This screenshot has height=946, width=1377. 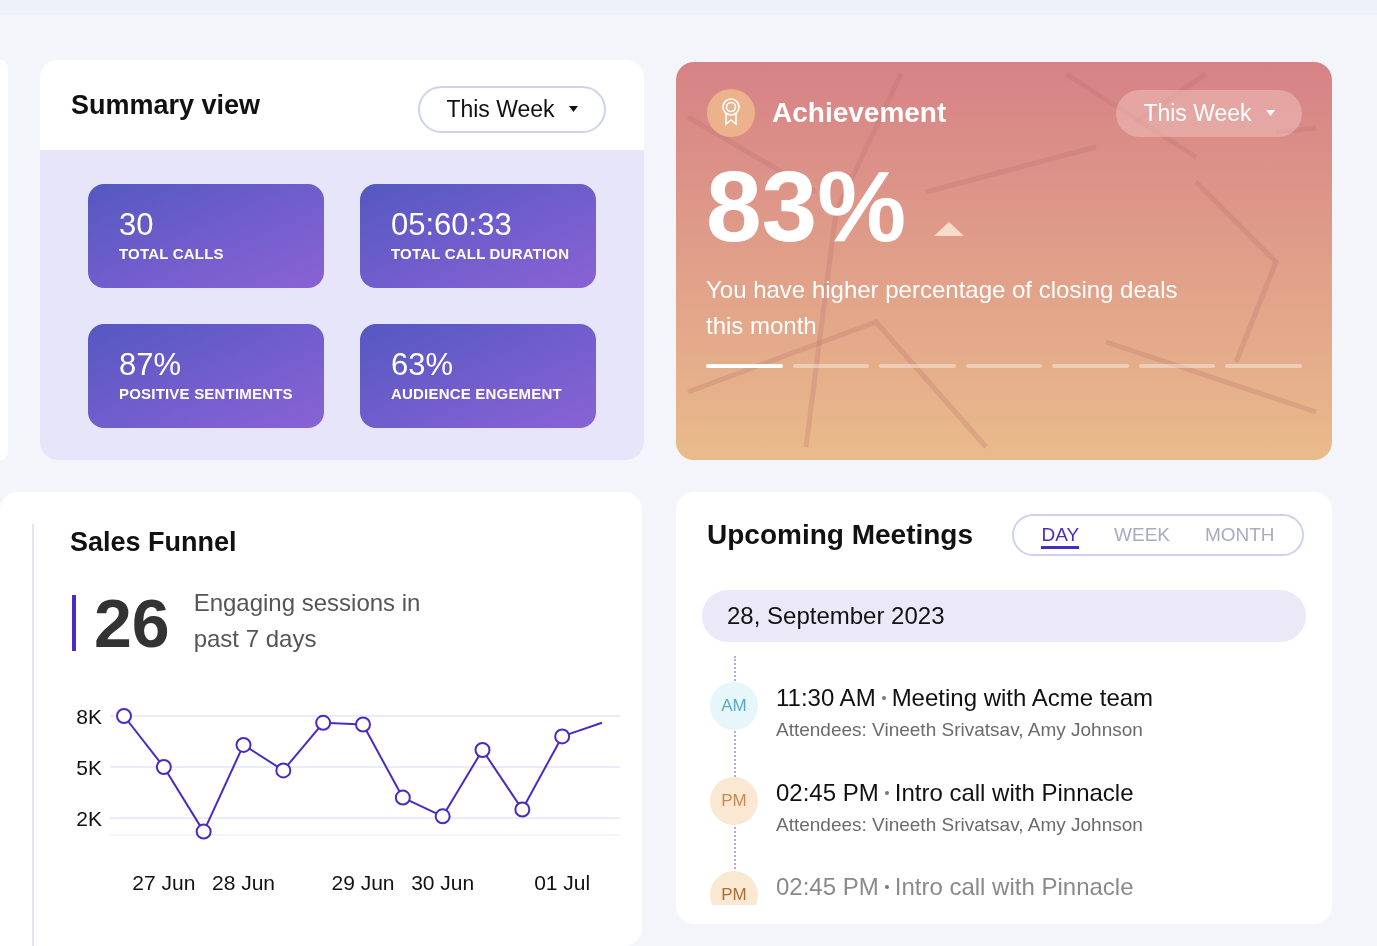 I want to click on award-icon, so click(x=731, y=113).